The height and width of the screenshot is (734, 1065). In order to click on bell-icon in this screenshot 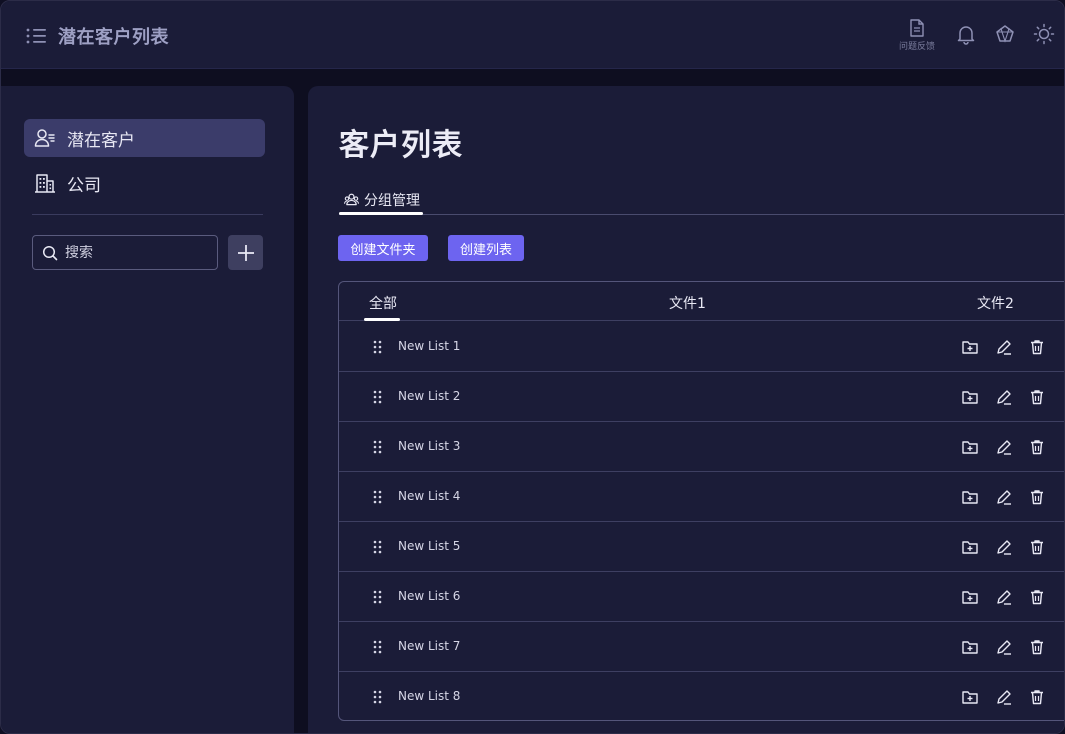, I will do `click(966, 34)`.